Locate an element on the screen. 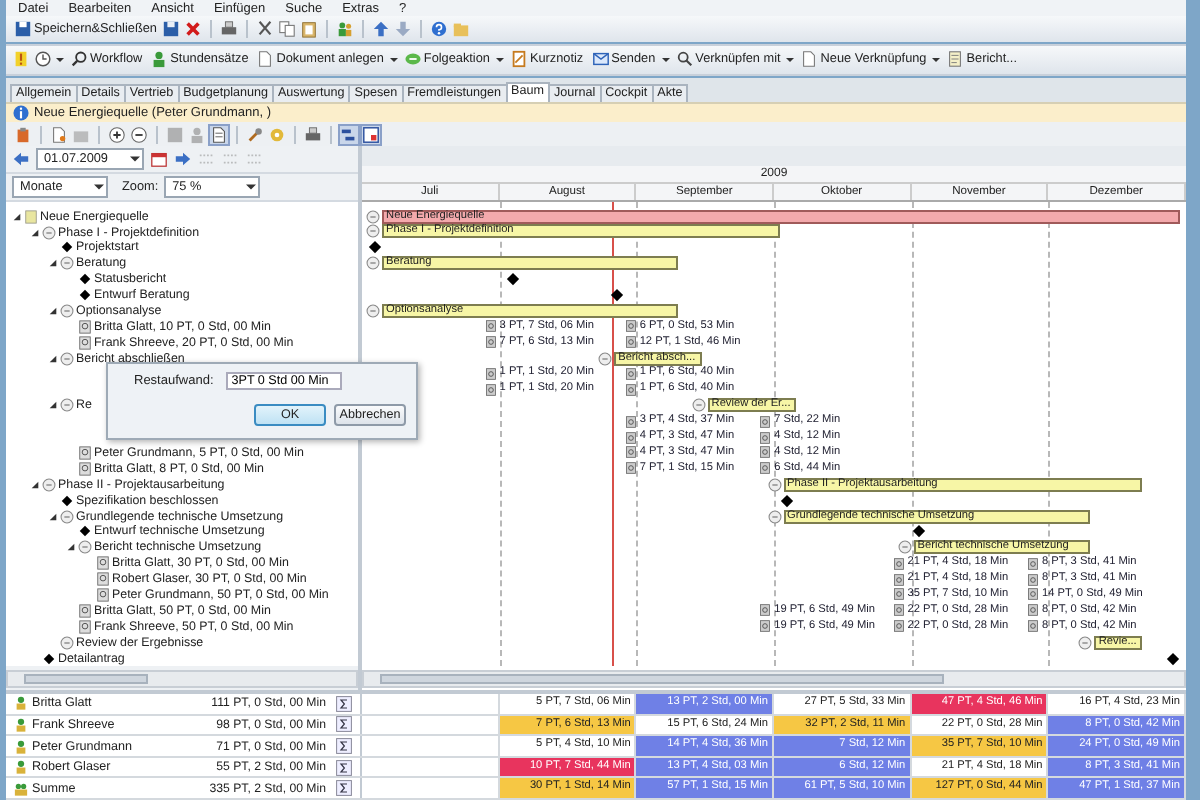 Image resolution: width=1200 pixels, height=800 pixels. note-icon is located at coordinates (518, 59).